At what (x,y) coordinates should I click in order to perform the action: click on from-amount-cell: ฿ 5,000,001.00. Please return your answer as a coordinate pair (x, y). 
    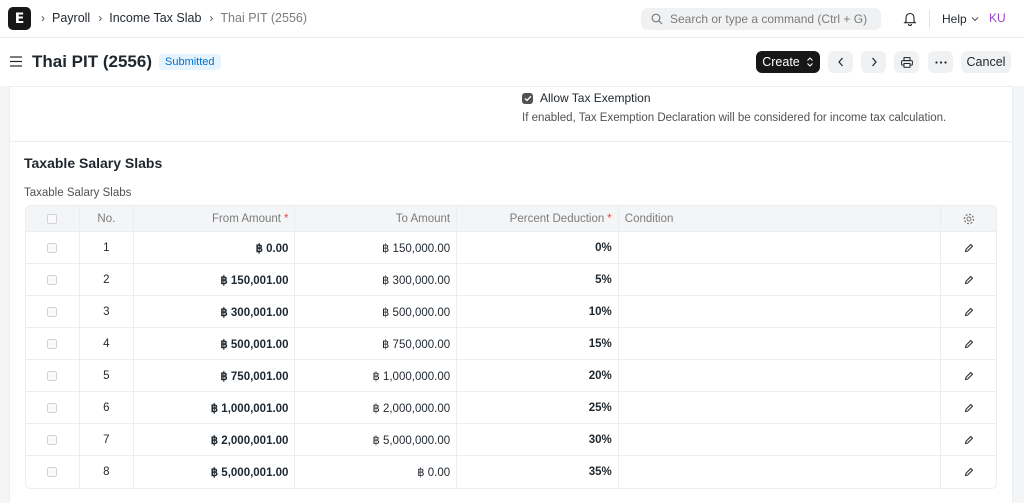
    Looking at the image, I should click on (215, 472).